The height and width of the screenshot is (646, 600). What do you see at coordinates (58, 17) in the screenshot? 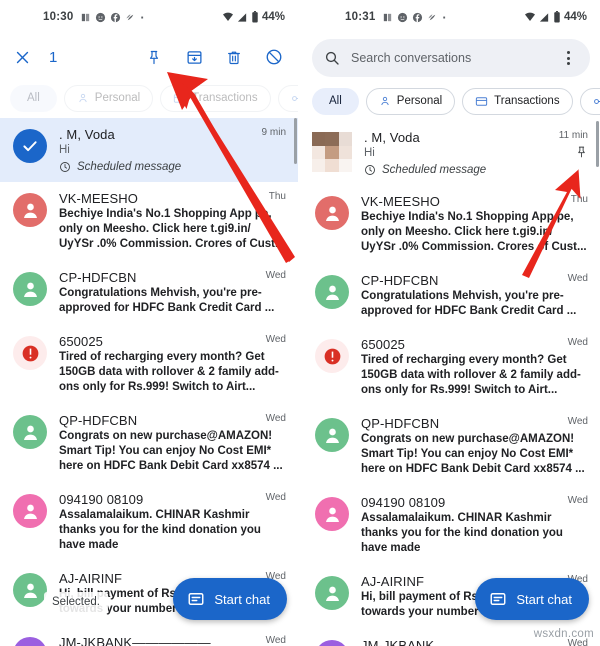
I see `status-time: 10:30` at bounding box center [58, 17].